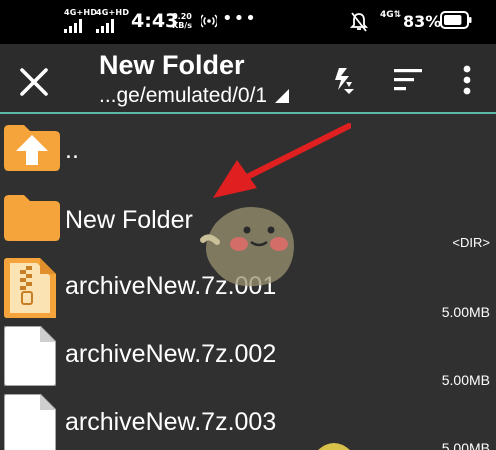 This screenshot has height=450, width=496. I want to click on list-item-name: New Folder, so click(129, 220).